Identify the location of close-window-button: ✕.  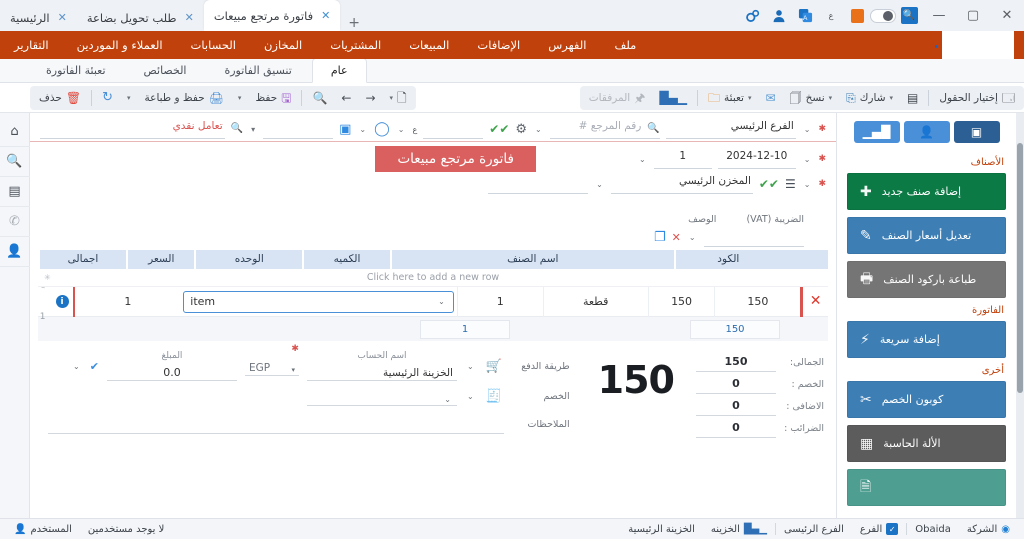
(1007, 15).